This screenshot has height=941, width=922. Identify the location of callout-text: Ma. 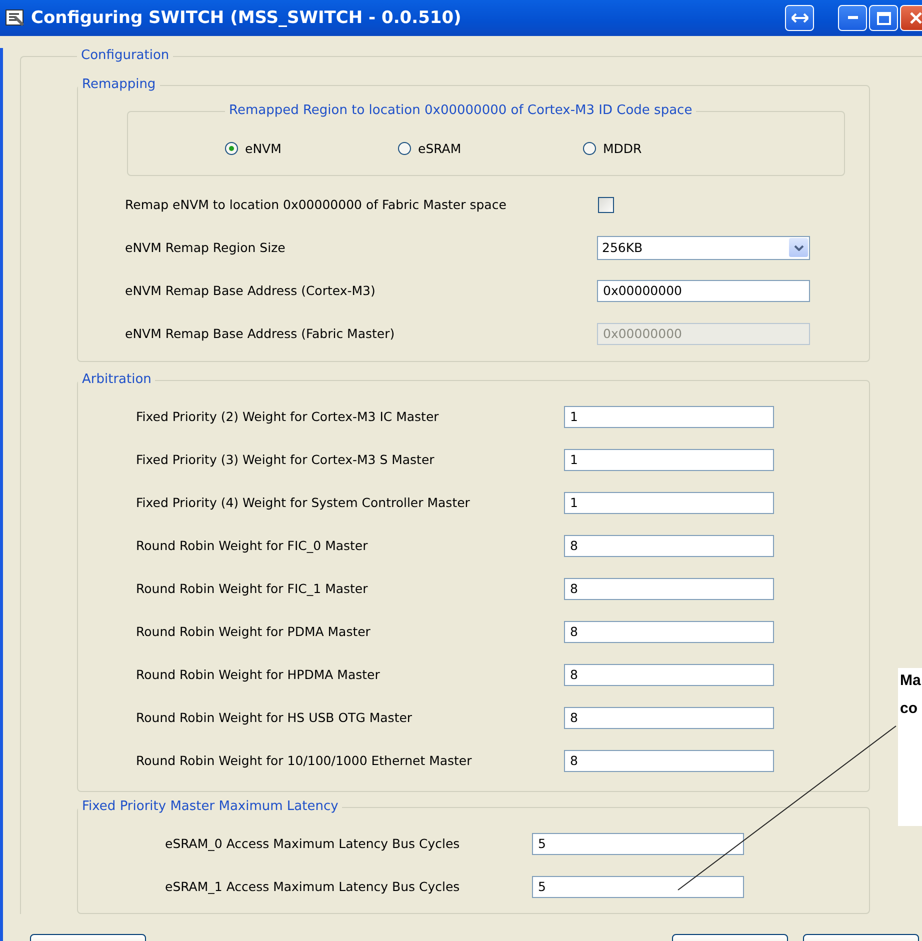
(911, 681).